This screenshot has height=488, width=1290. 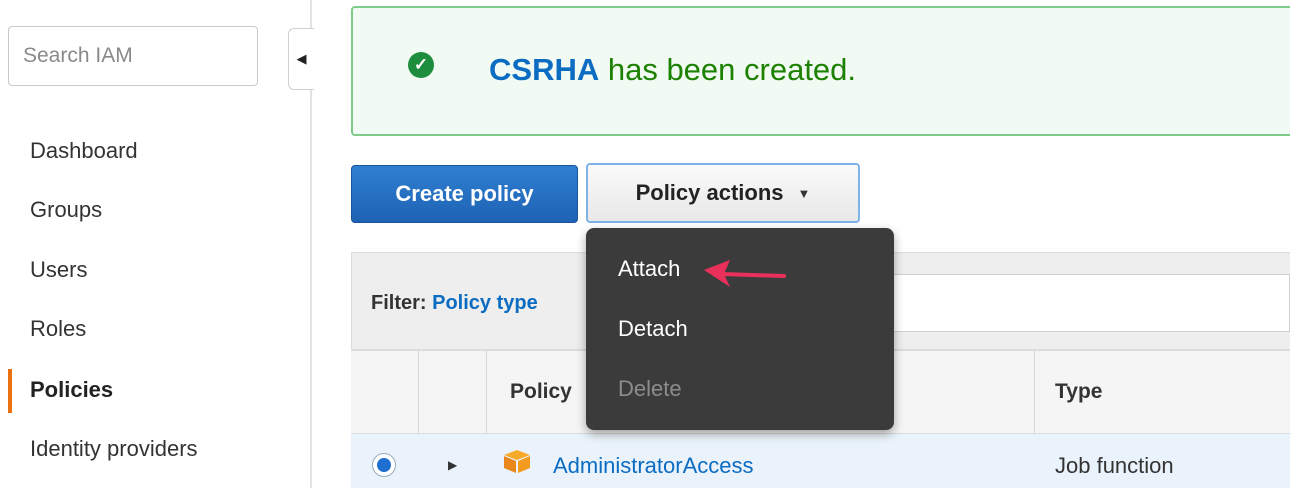 I want to click on sidebar-item-policies: Policies, so click(x=71, y=390).